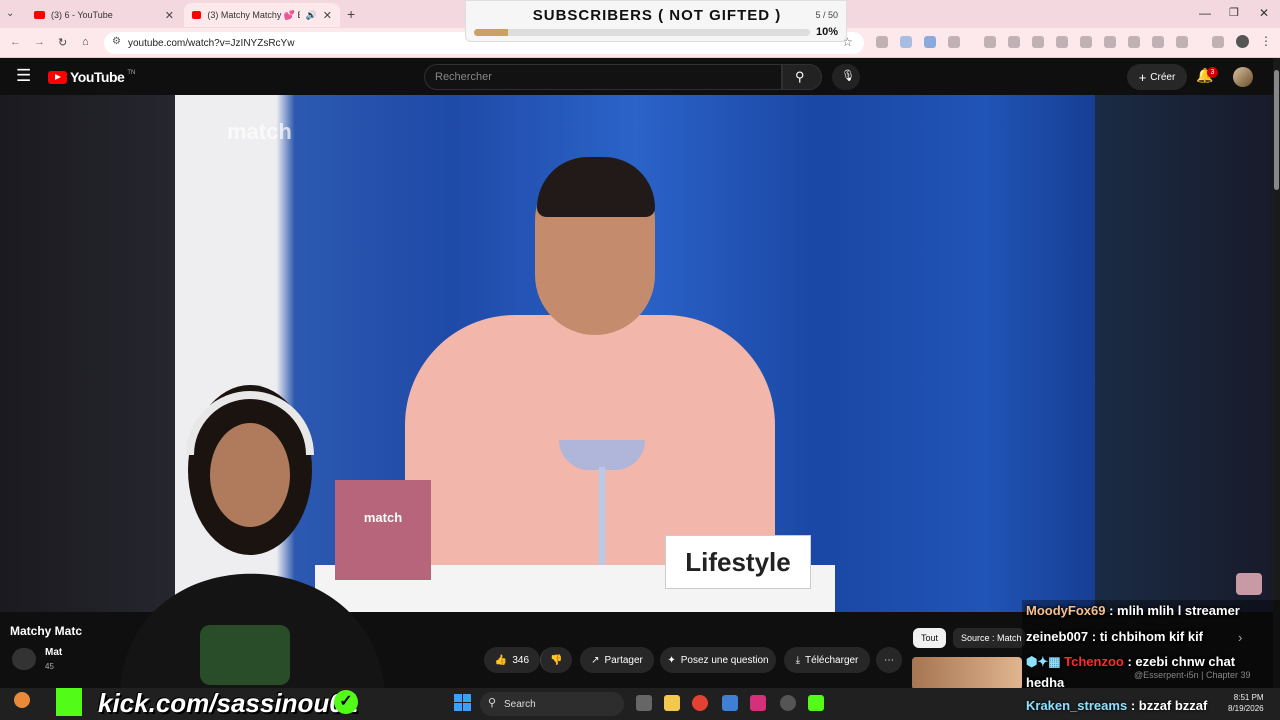  I want to click on tab-matchy-matchy: (3) Matchy Matchy 💕 Ep 5 🔊 ✕, so click(262, 15).